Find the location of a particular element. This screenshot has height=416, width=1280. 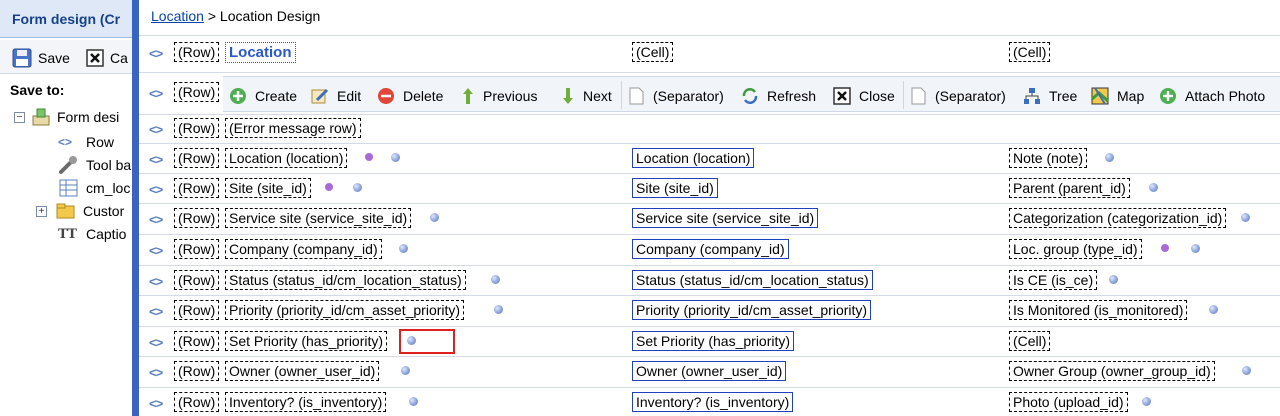

tree-item-caption: TT Captio is located at coordinates (92, 234).